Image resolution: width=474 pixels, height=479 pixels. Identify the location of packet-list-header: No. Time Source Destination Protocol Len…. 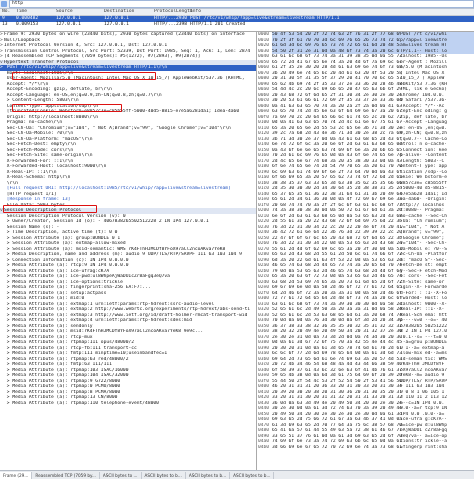
(237, 12).